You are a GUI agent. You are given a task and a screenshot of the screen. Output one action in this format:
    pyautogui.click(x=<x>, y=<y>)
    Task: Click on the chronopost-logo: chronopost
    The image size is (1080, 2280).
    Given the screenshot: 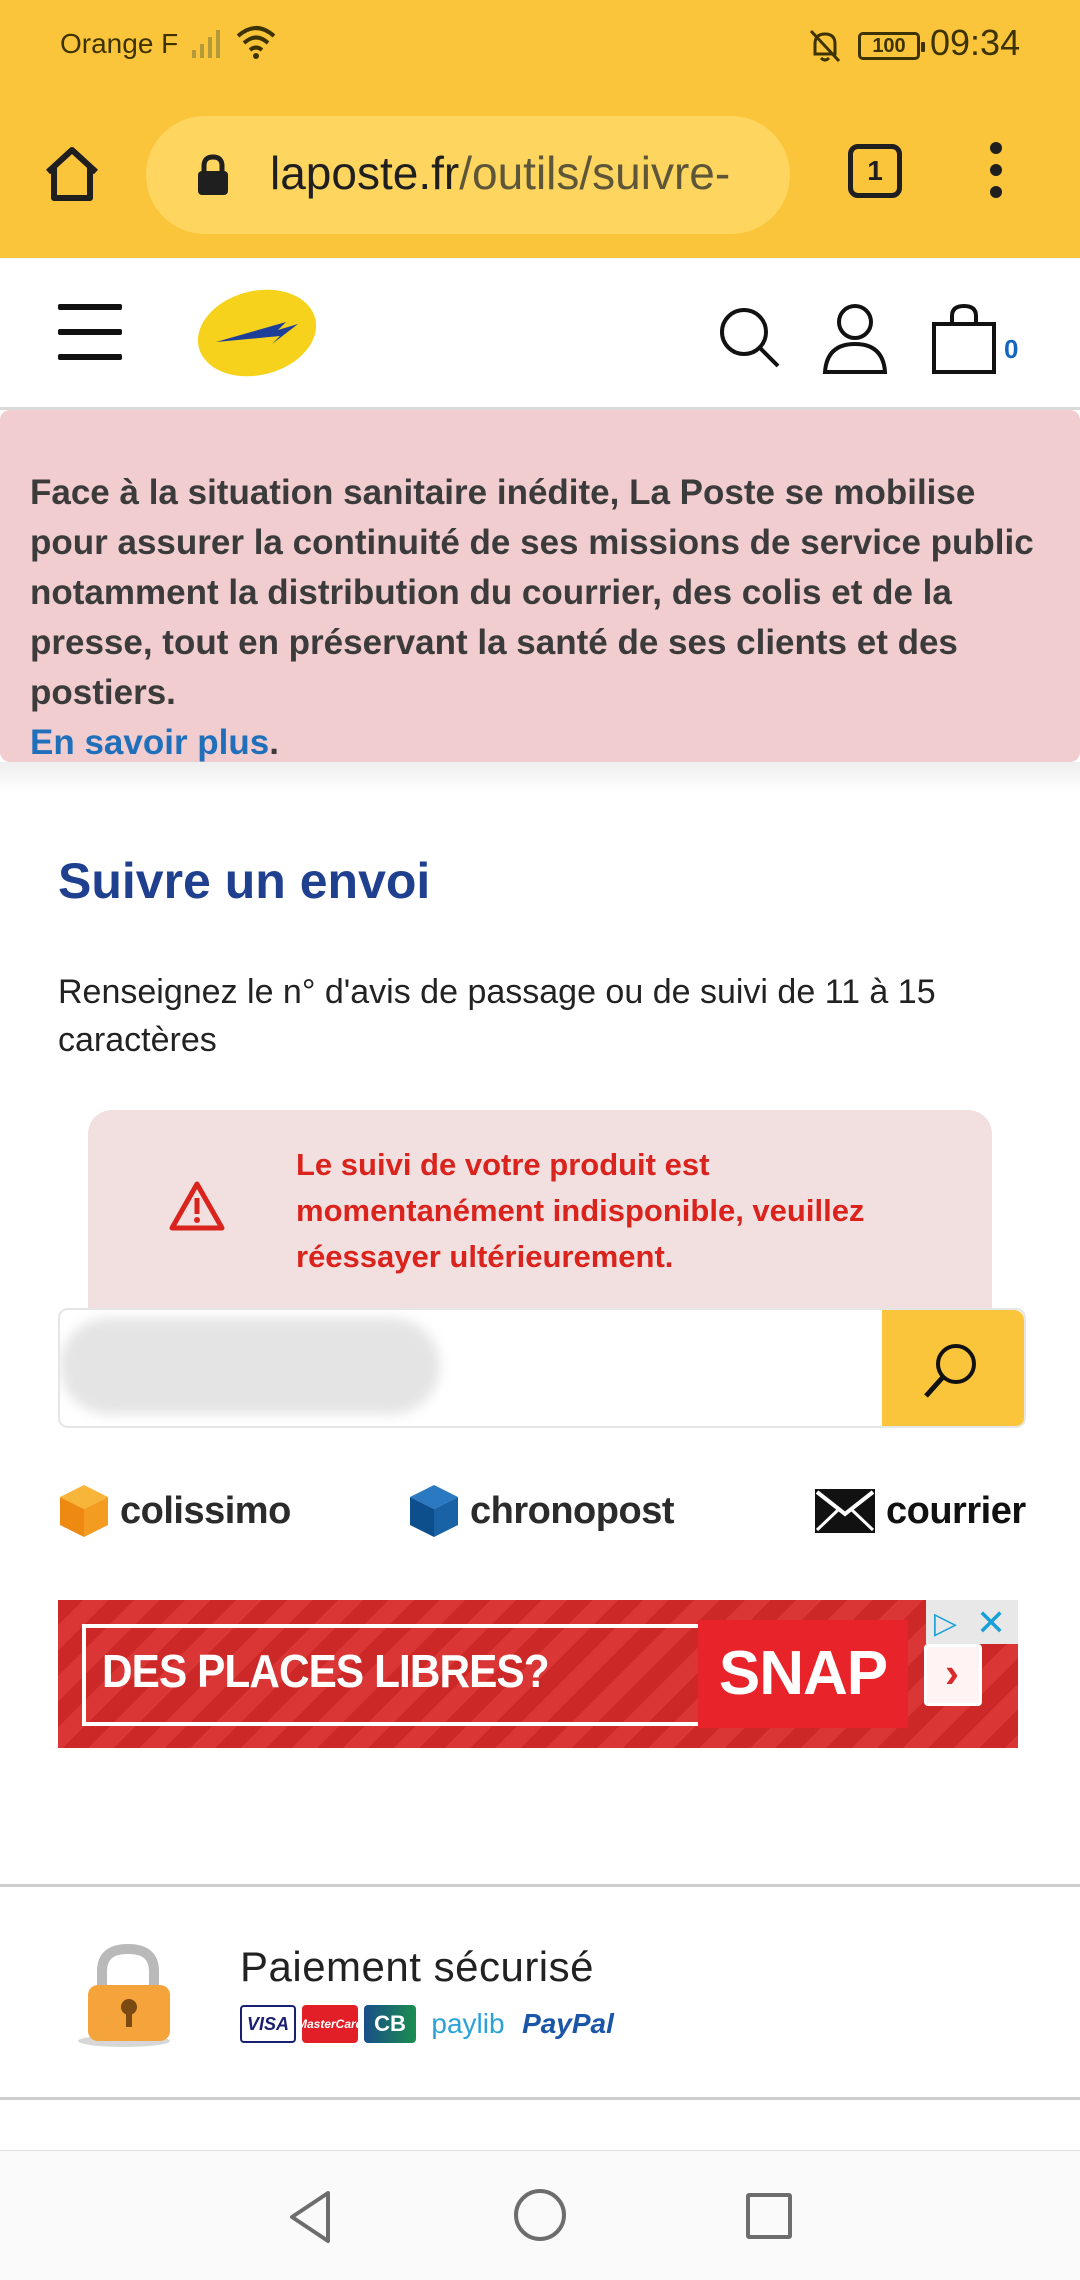 What is the action you would take?
    pyautogui.click(x=541, y=1511)
    